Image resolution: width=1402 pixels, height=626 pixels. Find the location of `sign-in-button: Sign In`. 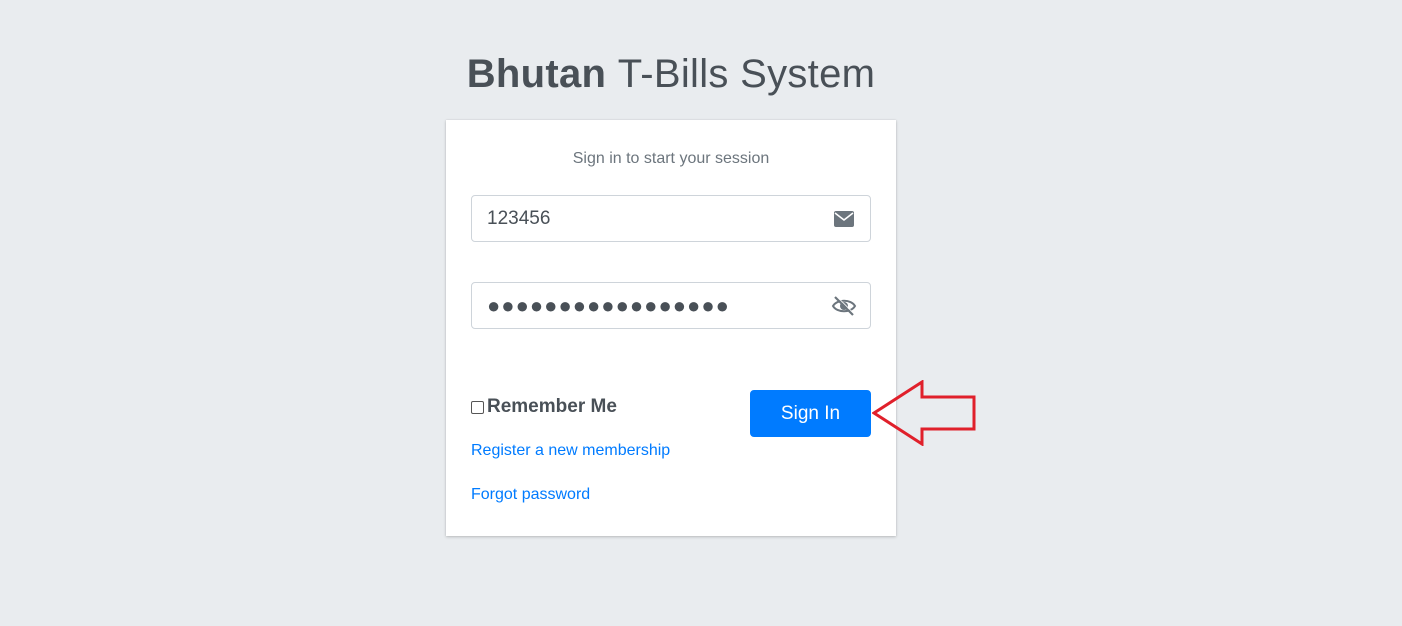

sign-in-button: Sign In is located at coordinates (810, 413).